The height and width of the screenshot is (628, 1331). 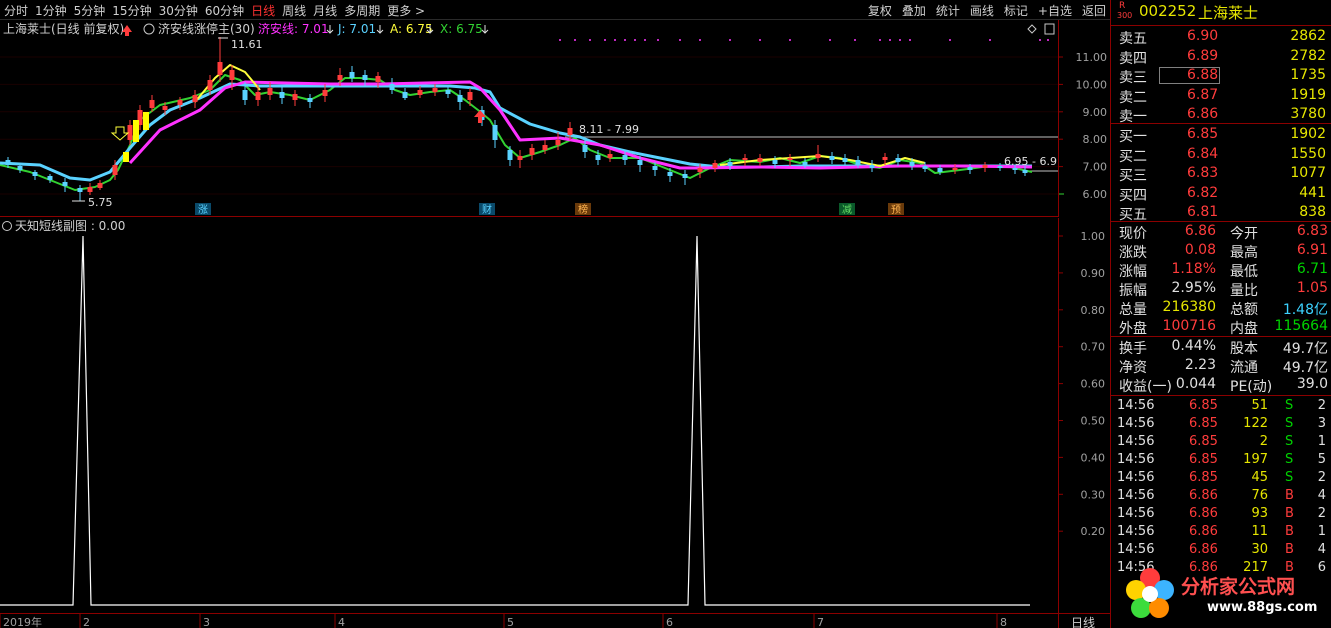 What do you see at coordinates (1221, 57) in the screenshot?
I see `ask-row: 卖四 6.89 2782` at bounding box center [1221, 57].